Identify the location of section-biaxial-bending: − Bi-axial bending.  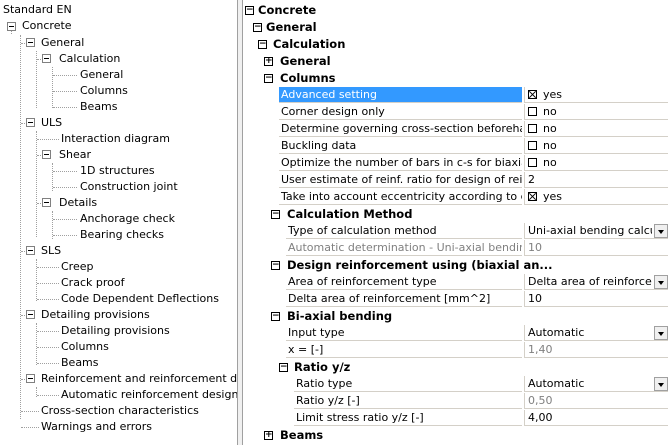
(455, 316).